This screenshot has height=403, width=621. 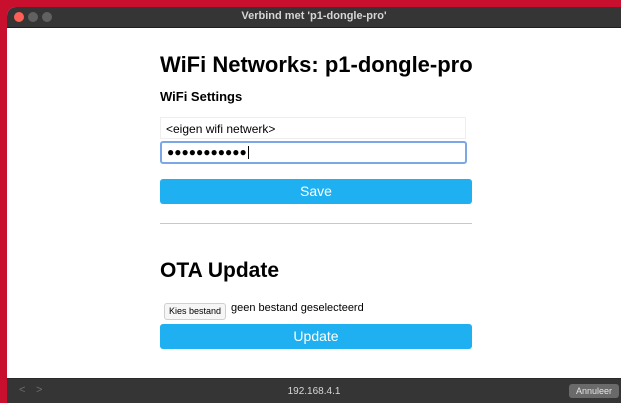 What do you see at coordinates (219, 270) in the screenshot?
I see `ota-update-heading: OTA Update` at bounding box center [219, 270].